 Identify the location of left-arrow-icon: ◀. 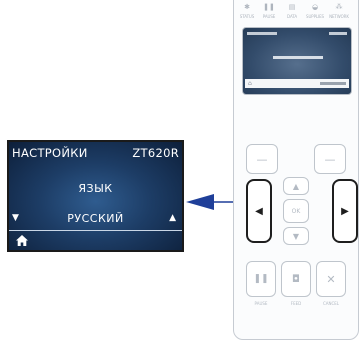
(259, 211).